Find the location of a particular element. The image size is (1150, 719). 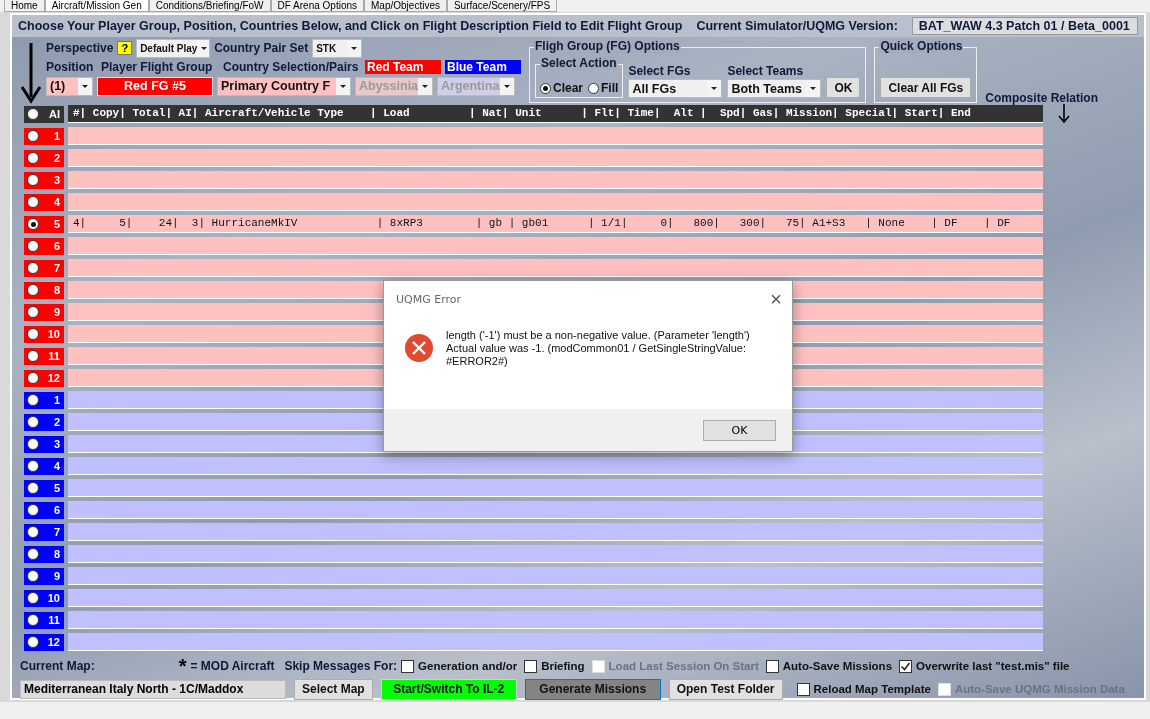

checkbox-label: Briefing is located at coordinates (563, 666).